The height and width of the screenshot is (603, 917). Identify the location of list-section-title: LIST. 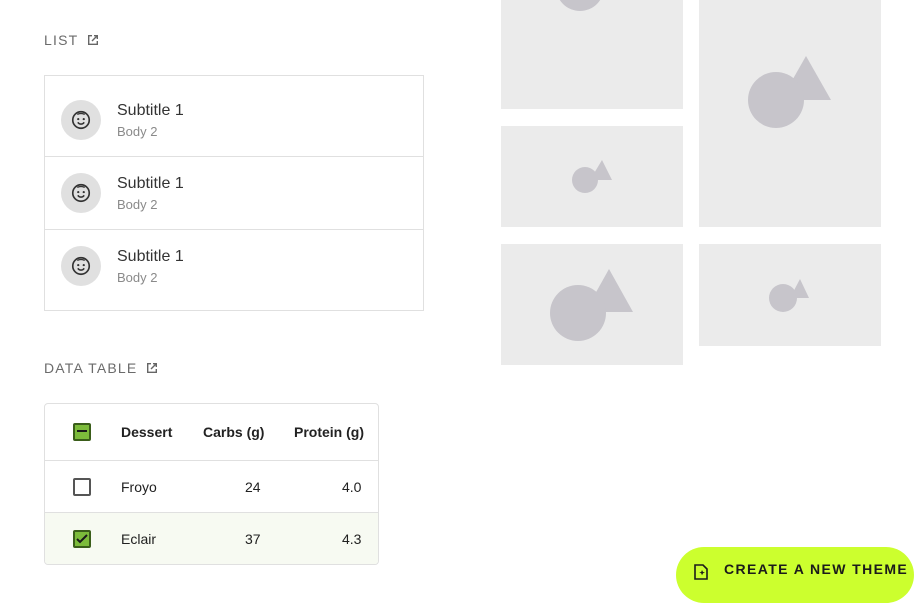
(72, 40).